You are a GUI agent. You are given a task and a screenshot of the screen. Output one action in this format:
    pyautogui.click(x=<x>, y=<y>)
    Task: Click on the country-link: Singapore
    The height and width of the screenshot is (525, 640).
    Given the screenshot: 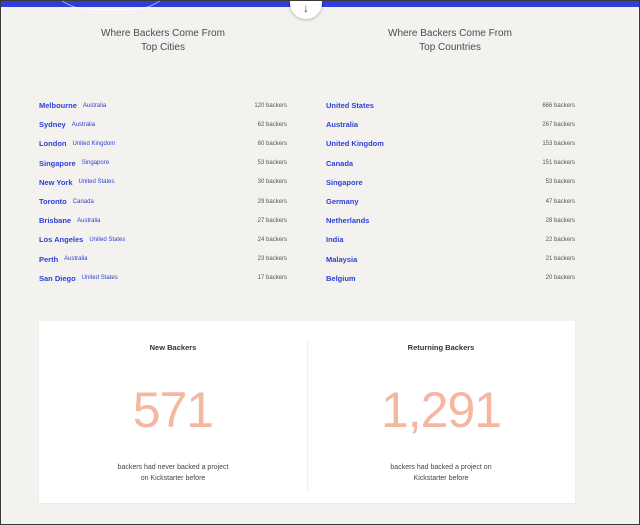 What is the action you would take?
    pyautogui.click(x=344, y=182)
    